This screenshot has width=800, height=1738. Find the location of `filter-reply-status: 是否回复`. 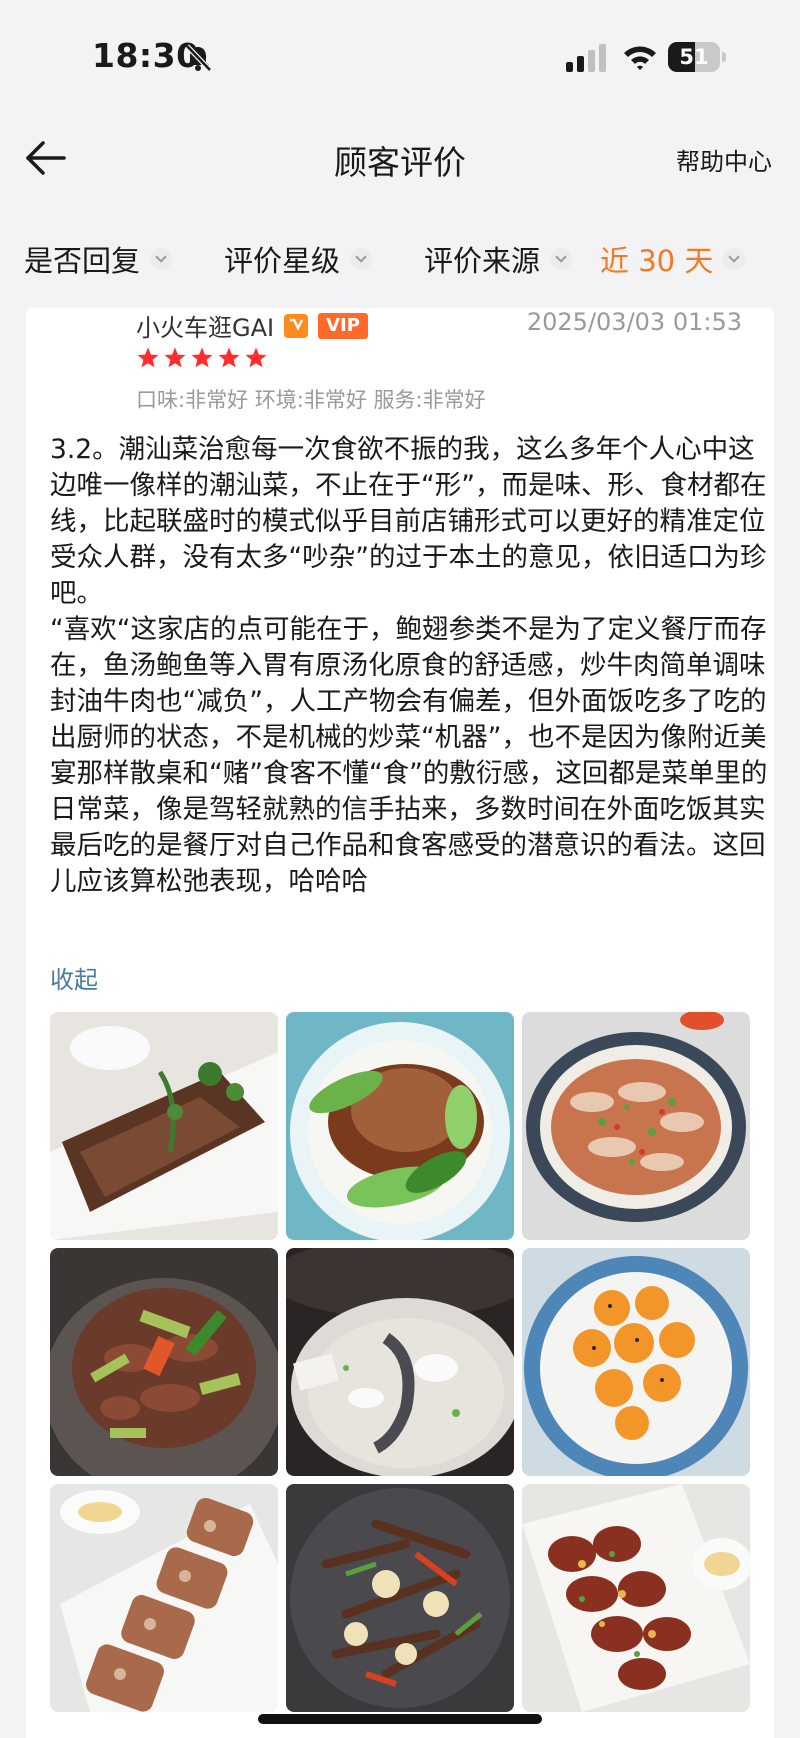

filter-reply-status: 是否回复 is located at coordinates (98, 259).